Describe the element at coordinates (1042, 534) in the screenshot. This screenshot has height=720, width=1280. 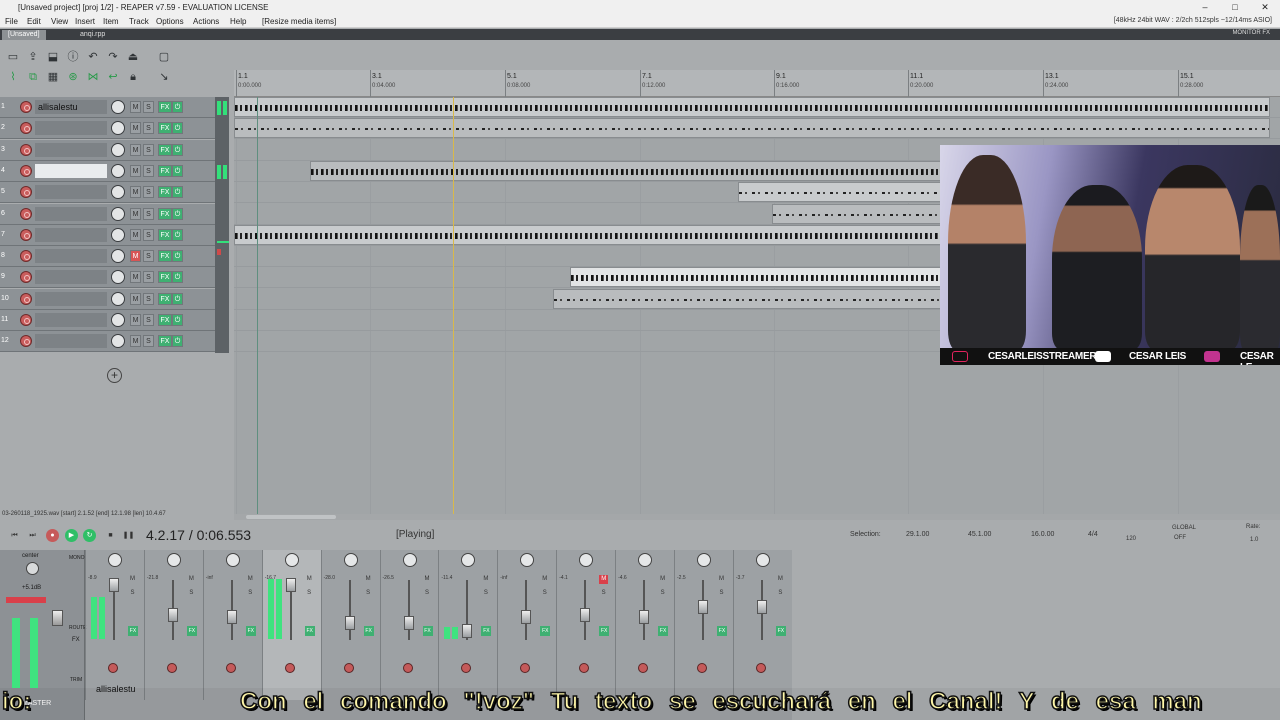
I see `selection-length: 16.0.00` at that location.